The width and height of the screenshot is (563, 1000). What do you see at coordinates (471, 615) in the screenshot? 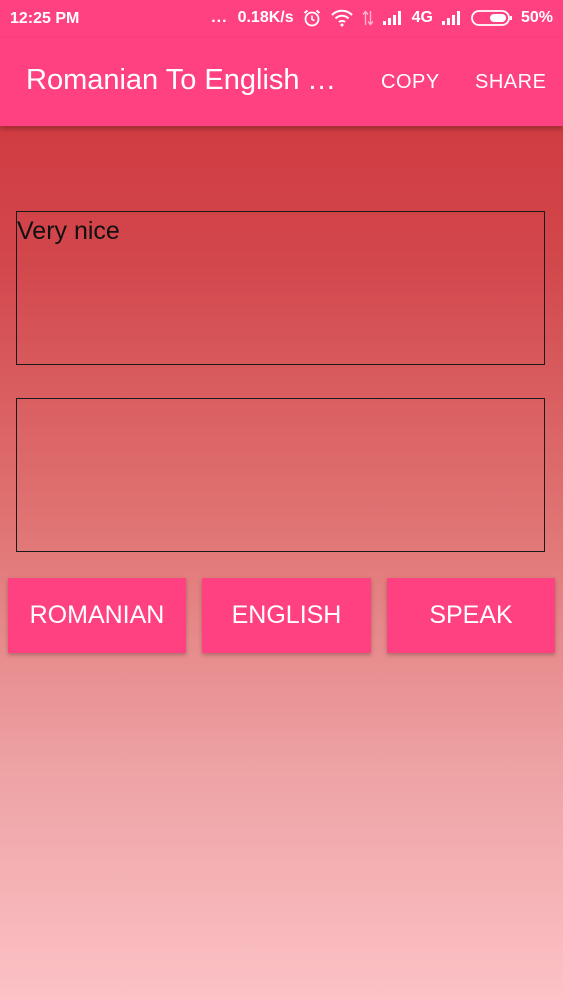
I see `speak-button: SPEAK` at bounding box center [471, 615].